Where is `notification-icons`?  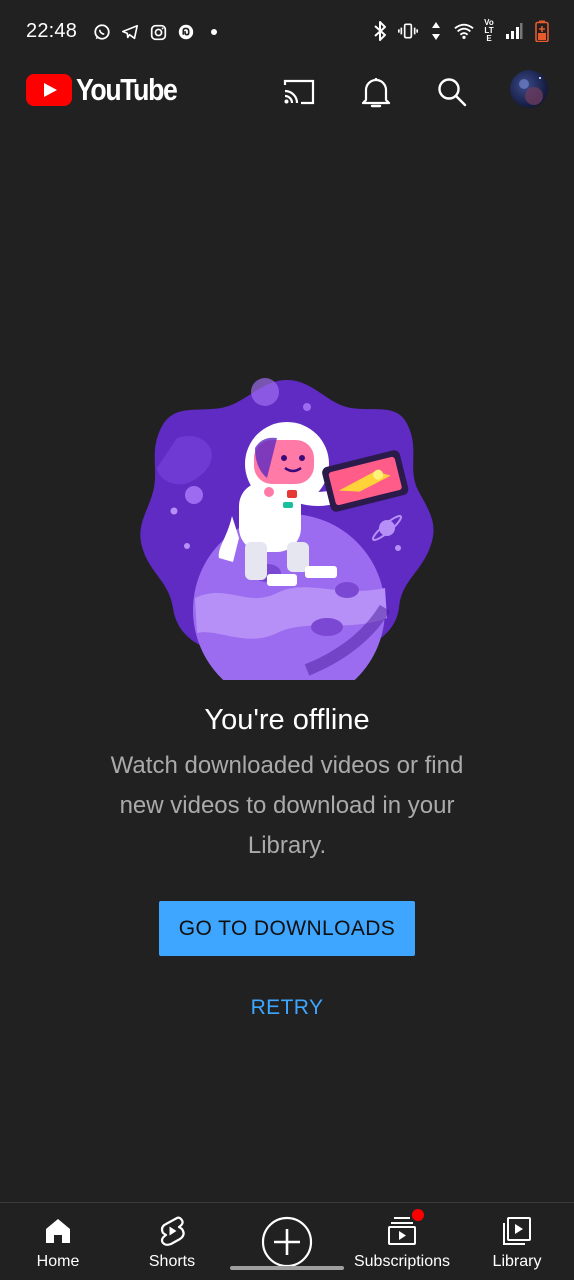
notification-icons is located at coordinates (158, 32).